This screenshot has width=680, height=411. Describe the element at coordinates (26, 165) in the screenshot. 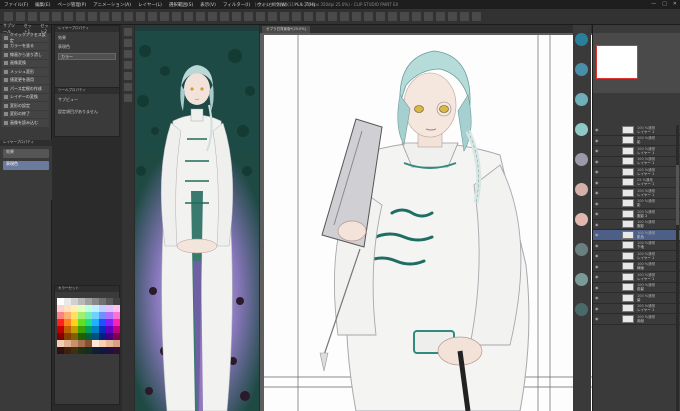

I see `layer-color-row: 表現色` at that location.